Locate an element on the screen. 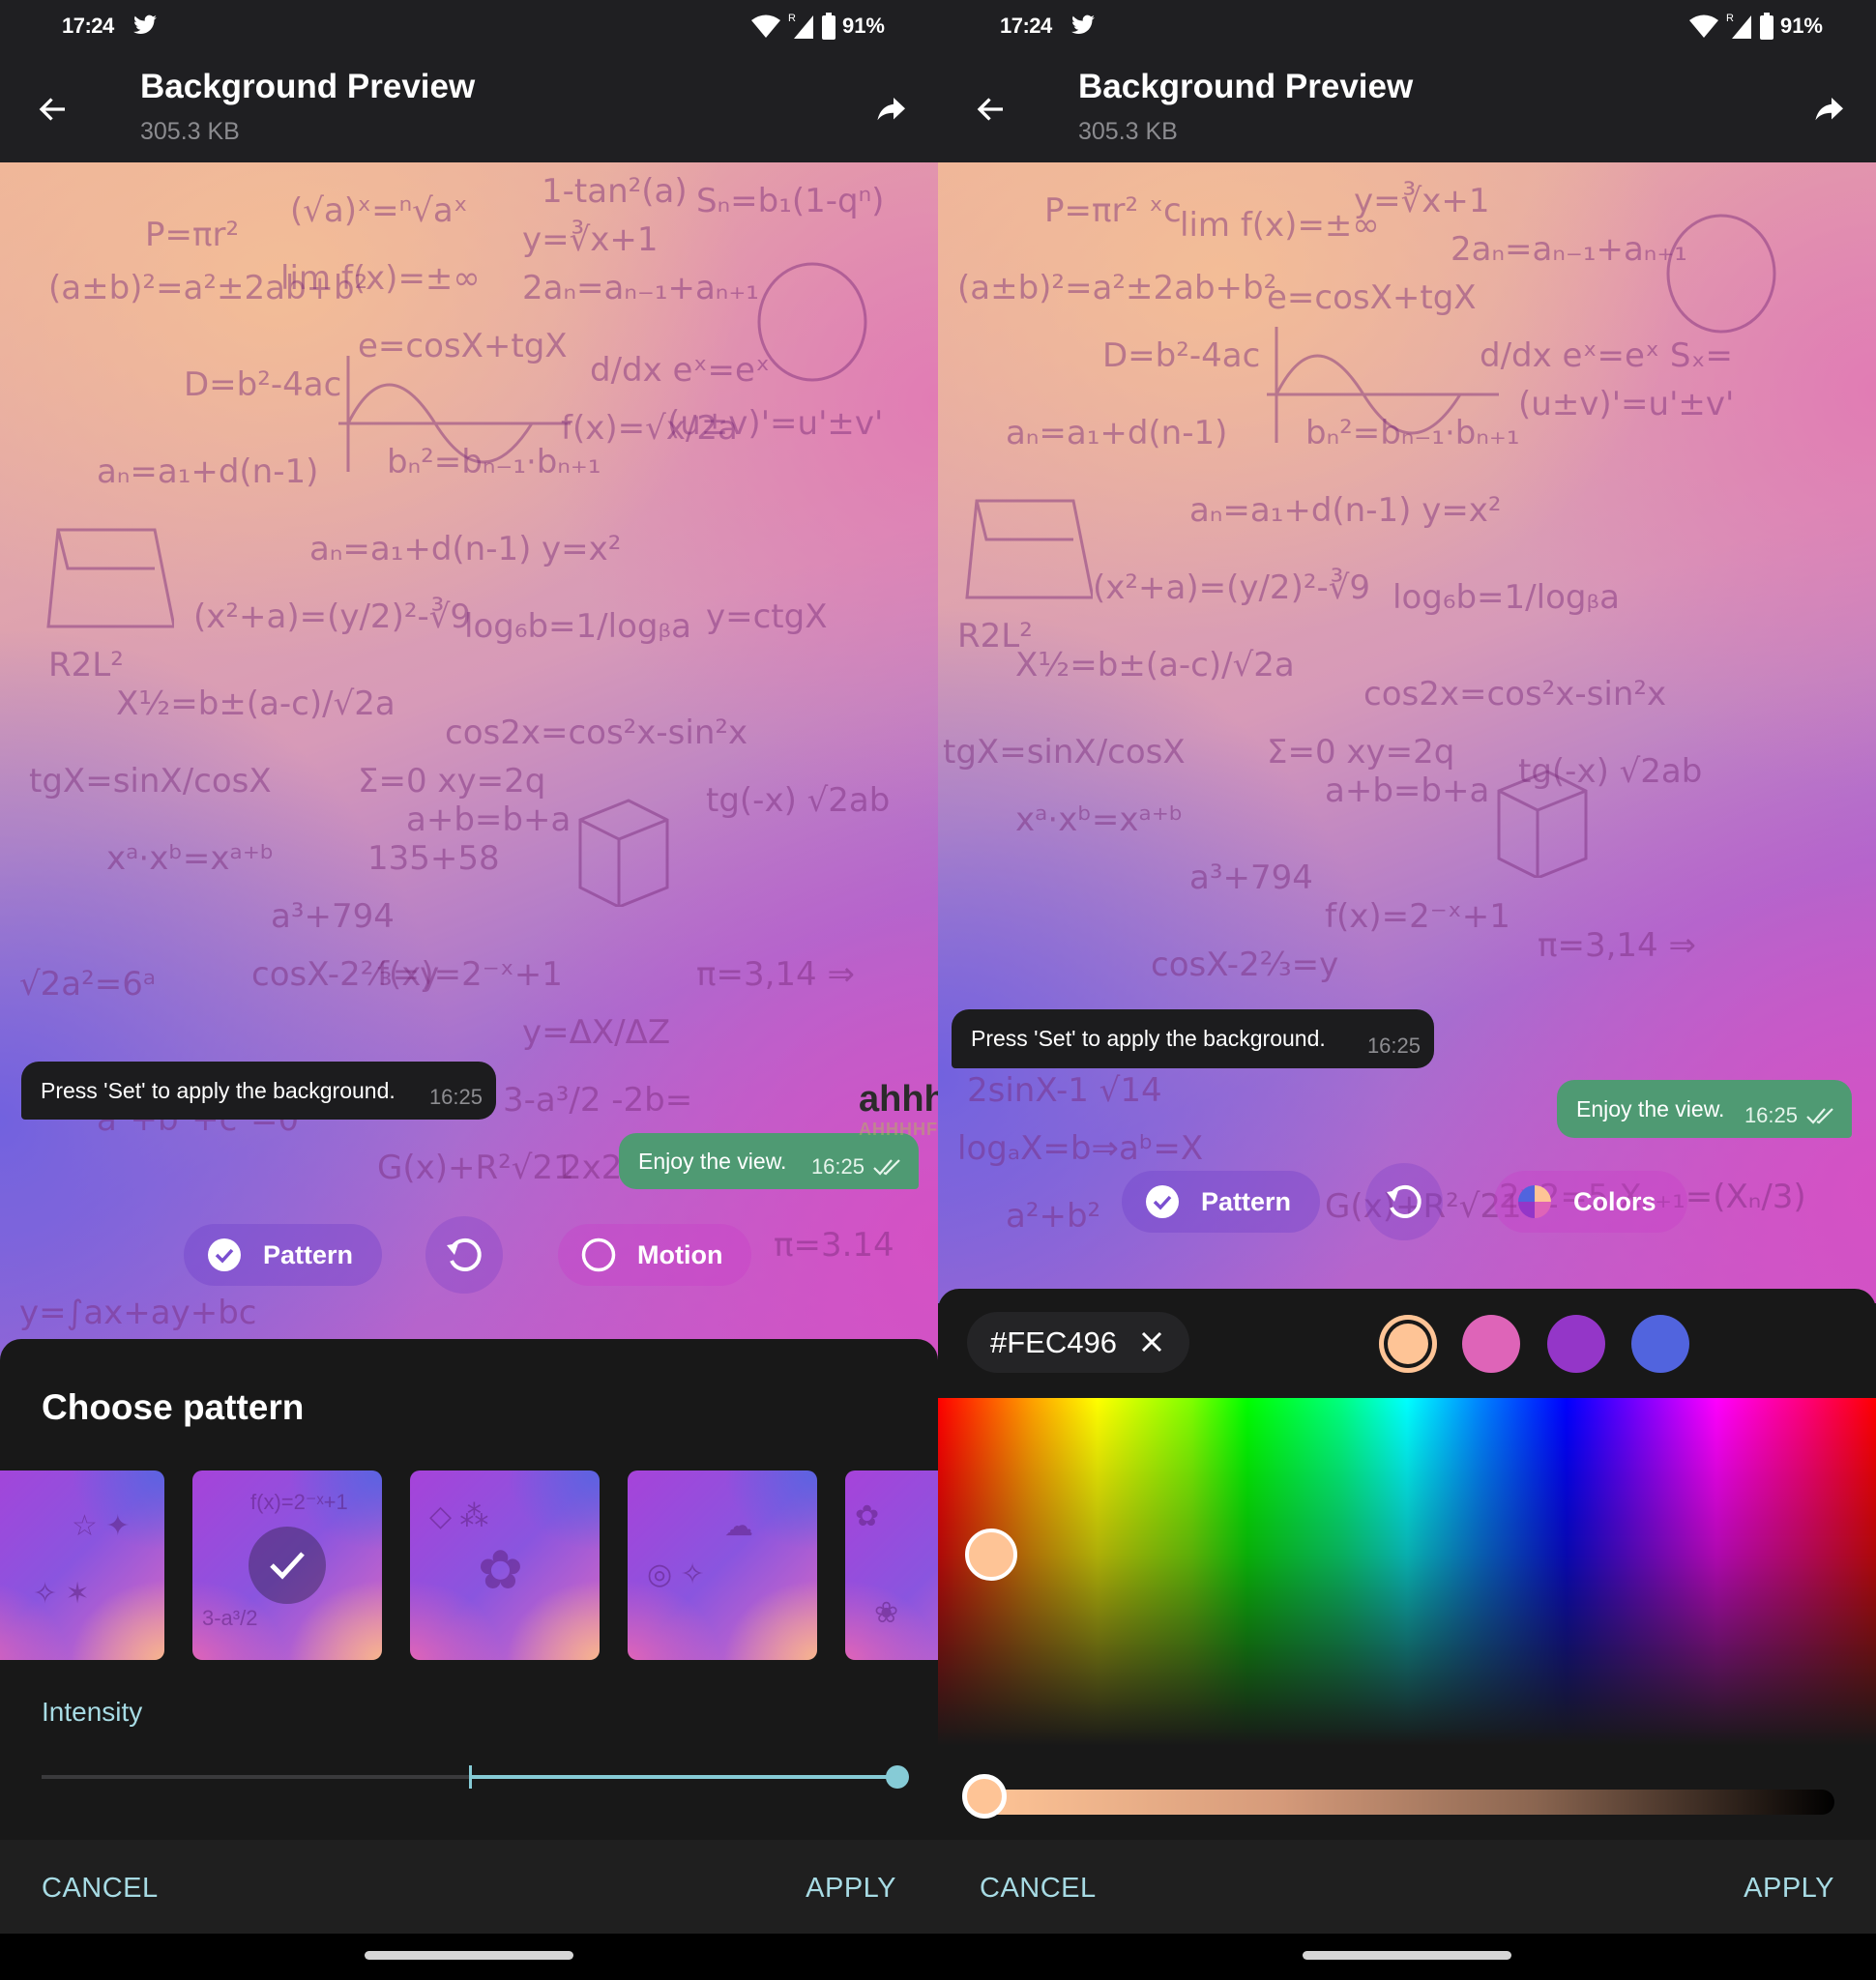 This screenshot has height=1980, width=1876. check-circle-icon is located at coordinates (1162, 1201).